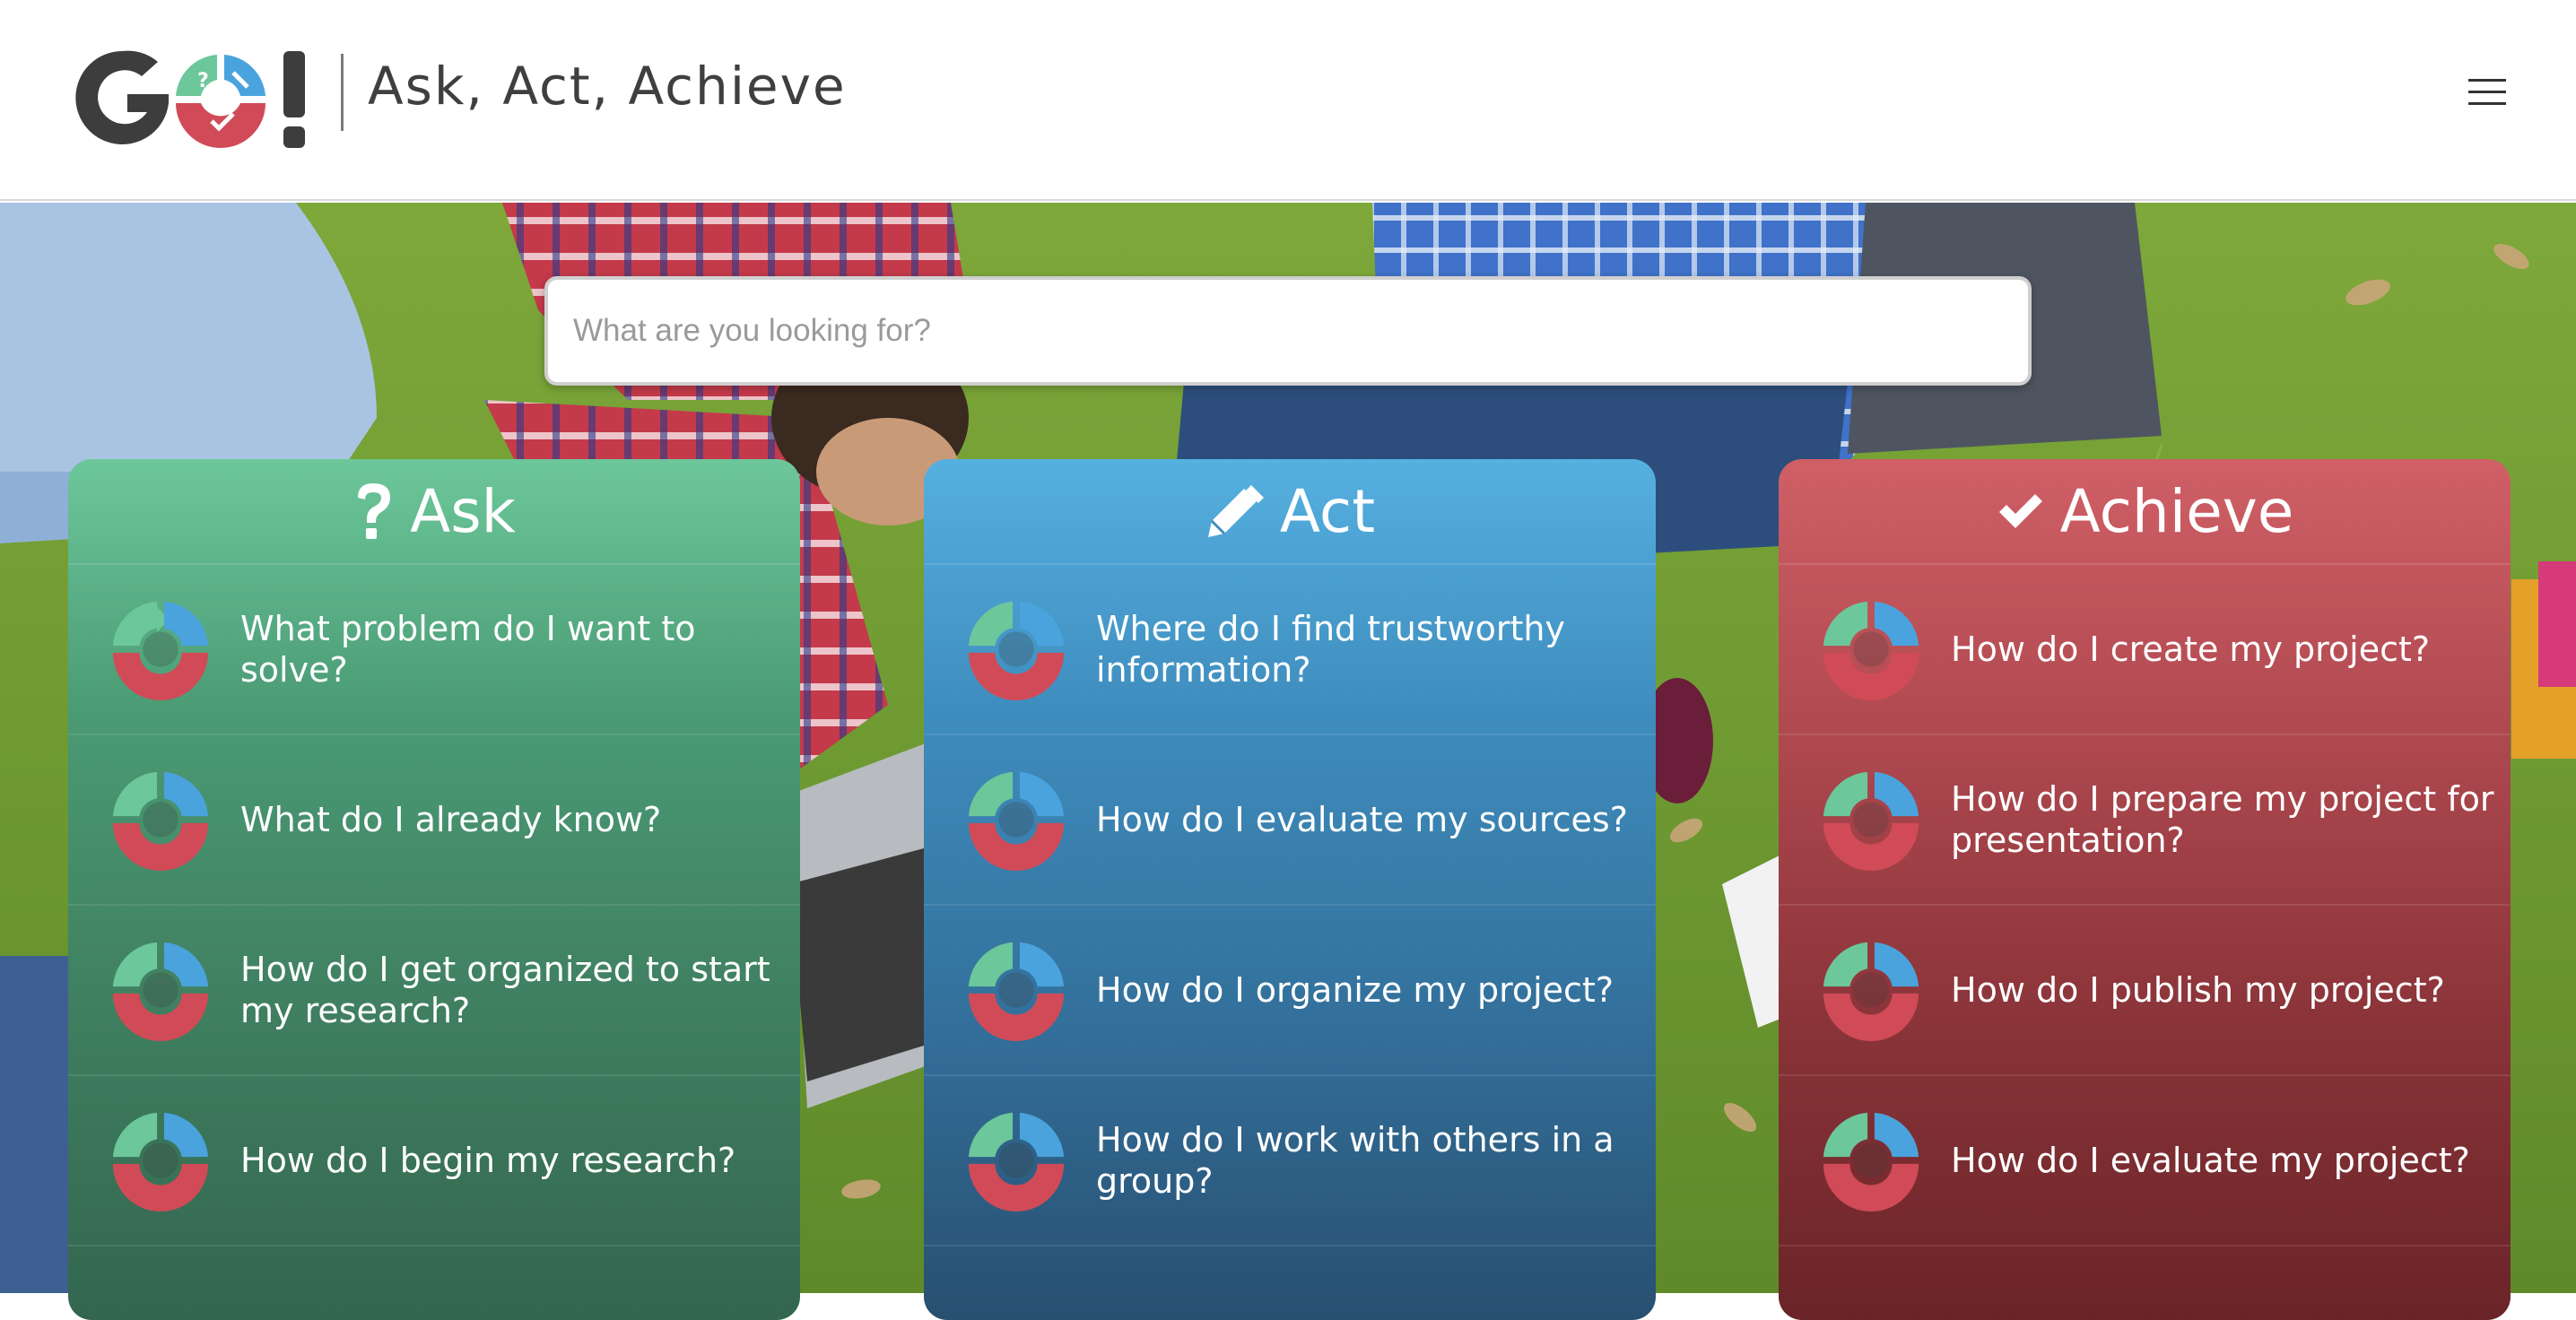 This screenshot has height=1320, width=2576. What do you see at coordinates (463, 511) in the screenshot?
I see `ask-title: Ask` at bounding box center [463, 511].